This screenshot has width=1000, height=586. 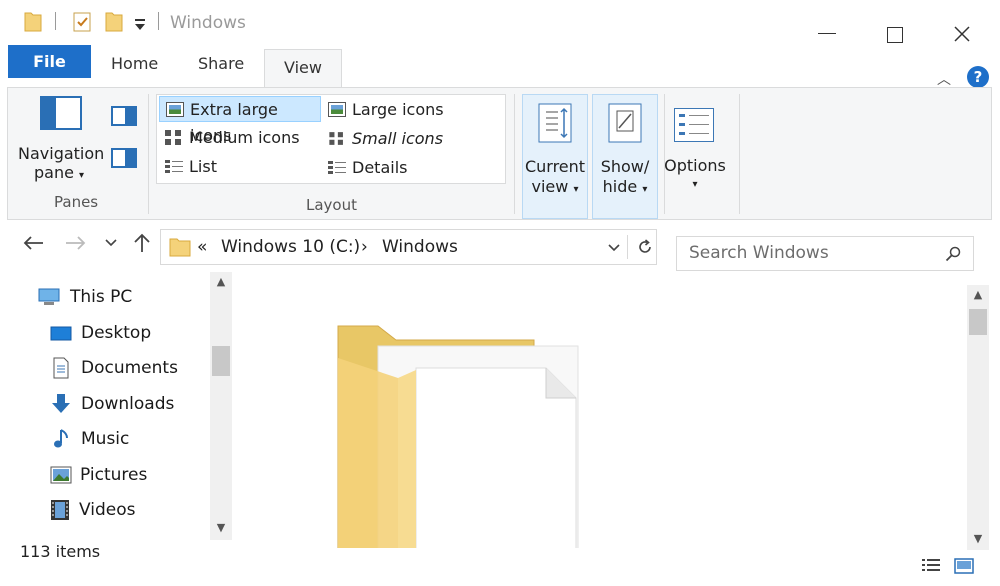 What do you see at coordinates (116, 333) in the screenshot?
I see `nav-item-label: Desktop` at bounding box center [116, 333].